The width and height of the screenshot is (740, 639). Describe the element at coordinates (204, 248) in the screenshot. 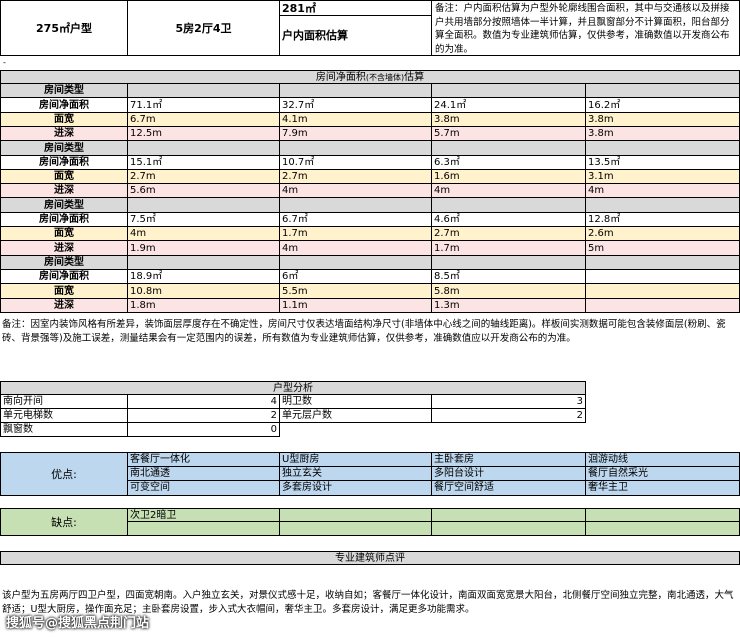

I see `room-depth-cell: 1.9m` at that location.